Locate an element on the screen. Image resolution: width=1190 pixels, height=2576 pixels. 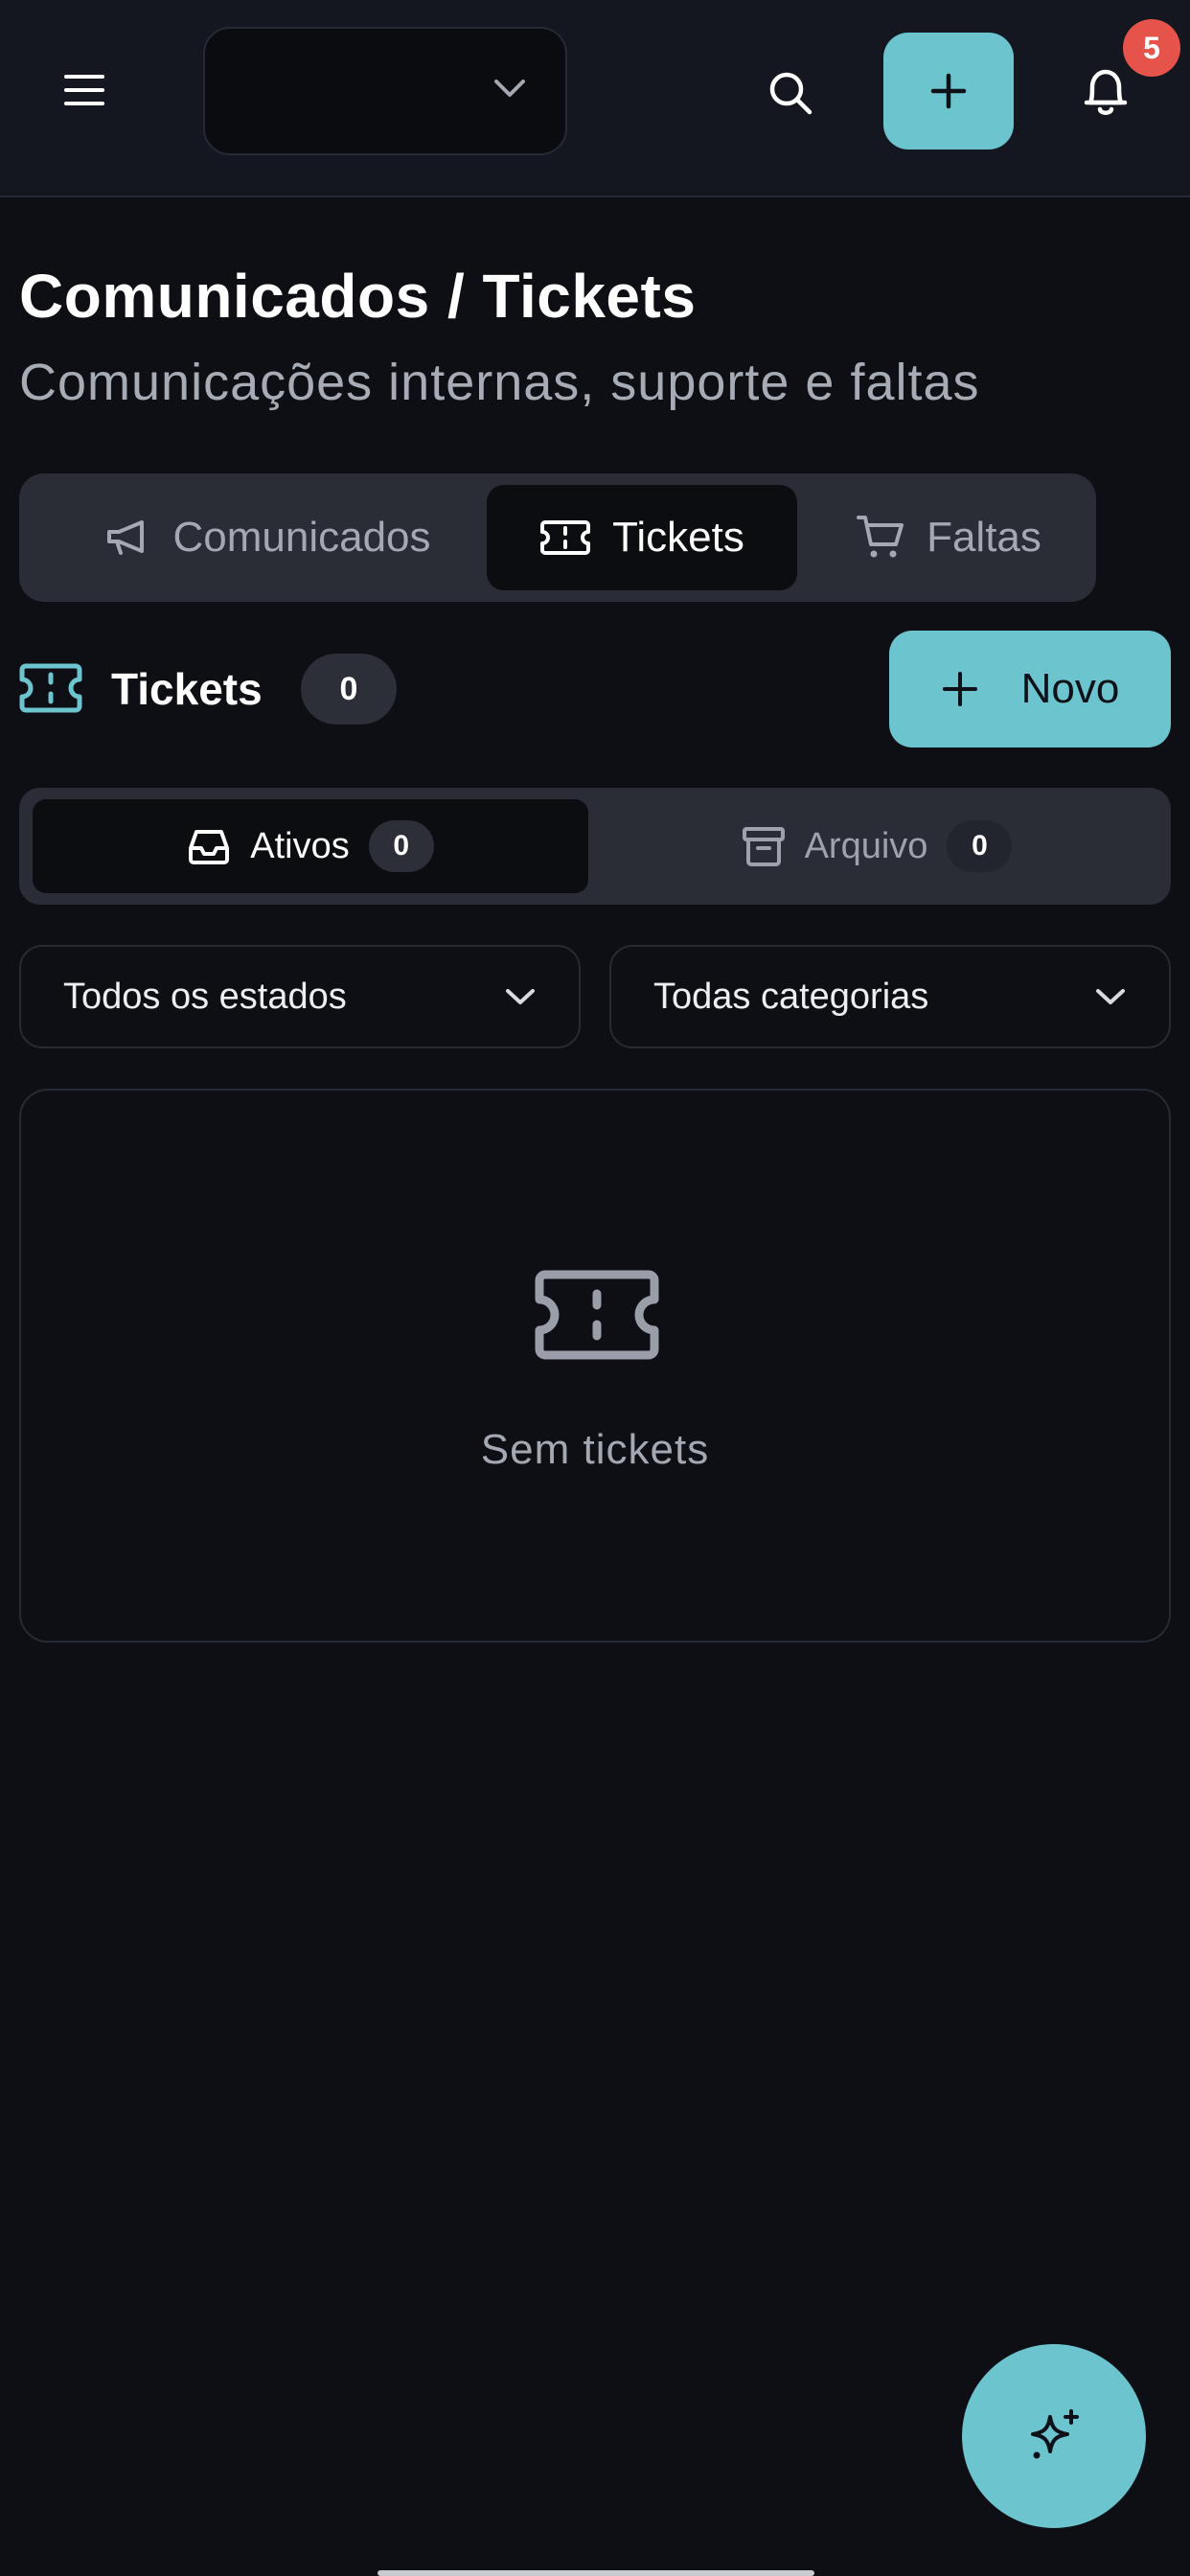
tab-comunicados-label: Comunicados is located at coordinates (302, 537).